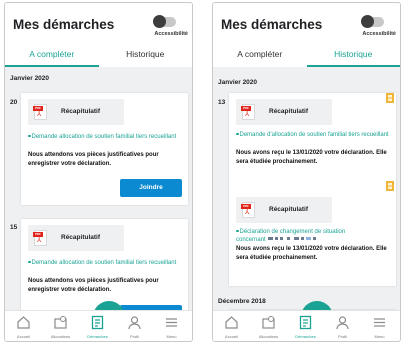 This screenshot has height=344, width=401. I want to click on joindre-button: Joindre, so click(151, 188).